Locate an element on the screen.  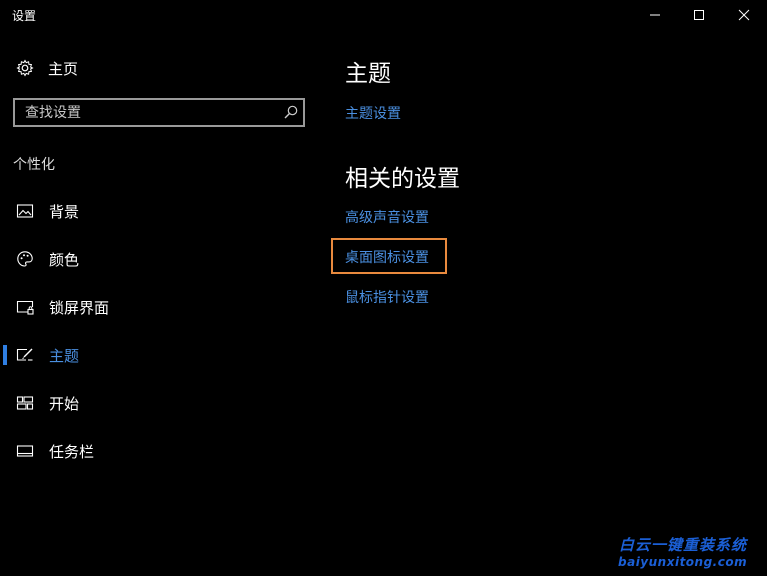
maximize-icon is located at coordinates (699, 15).